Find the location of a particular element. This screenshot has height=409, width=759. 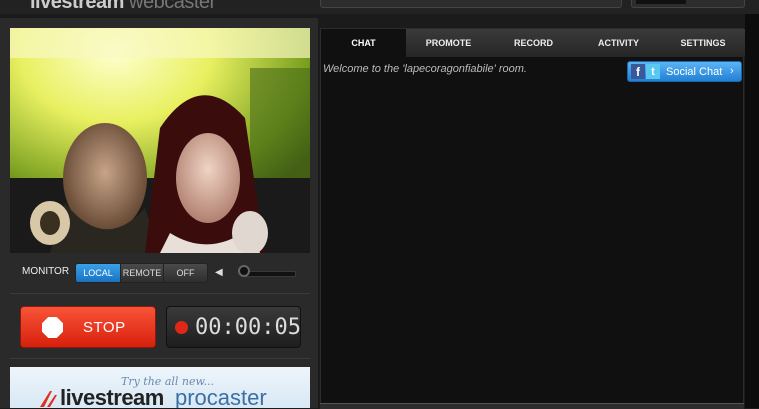

stop-octagon-icon is located at coordinates (52, 327).